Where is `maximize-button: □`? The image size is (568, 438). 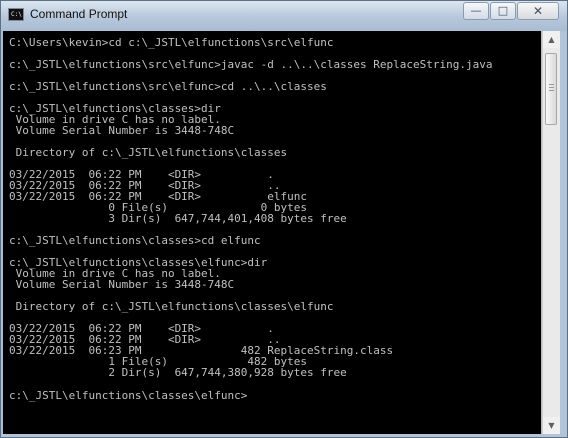 maximize-button: □ is located at coordinates (503, 11).